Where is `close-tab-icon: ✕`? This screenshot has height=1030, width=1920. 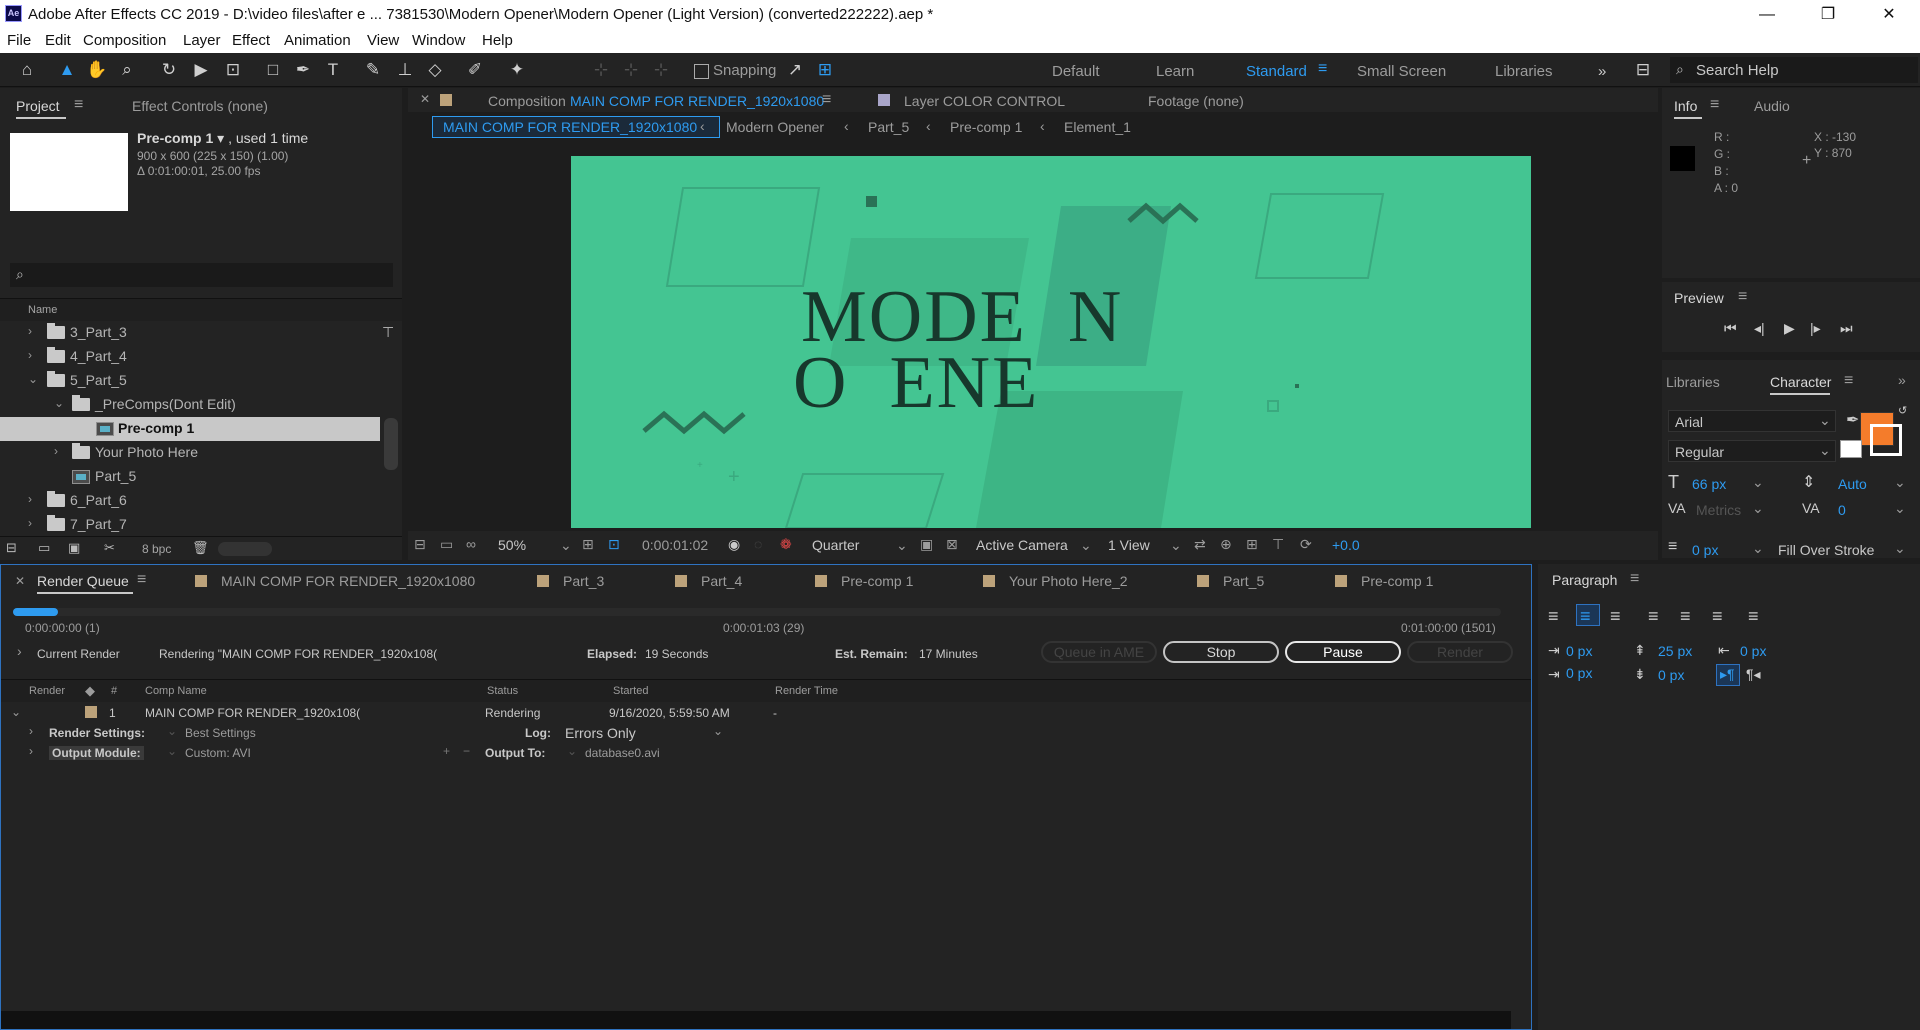
close-tab-icon: ✕ is located at coordinates (425, 99).